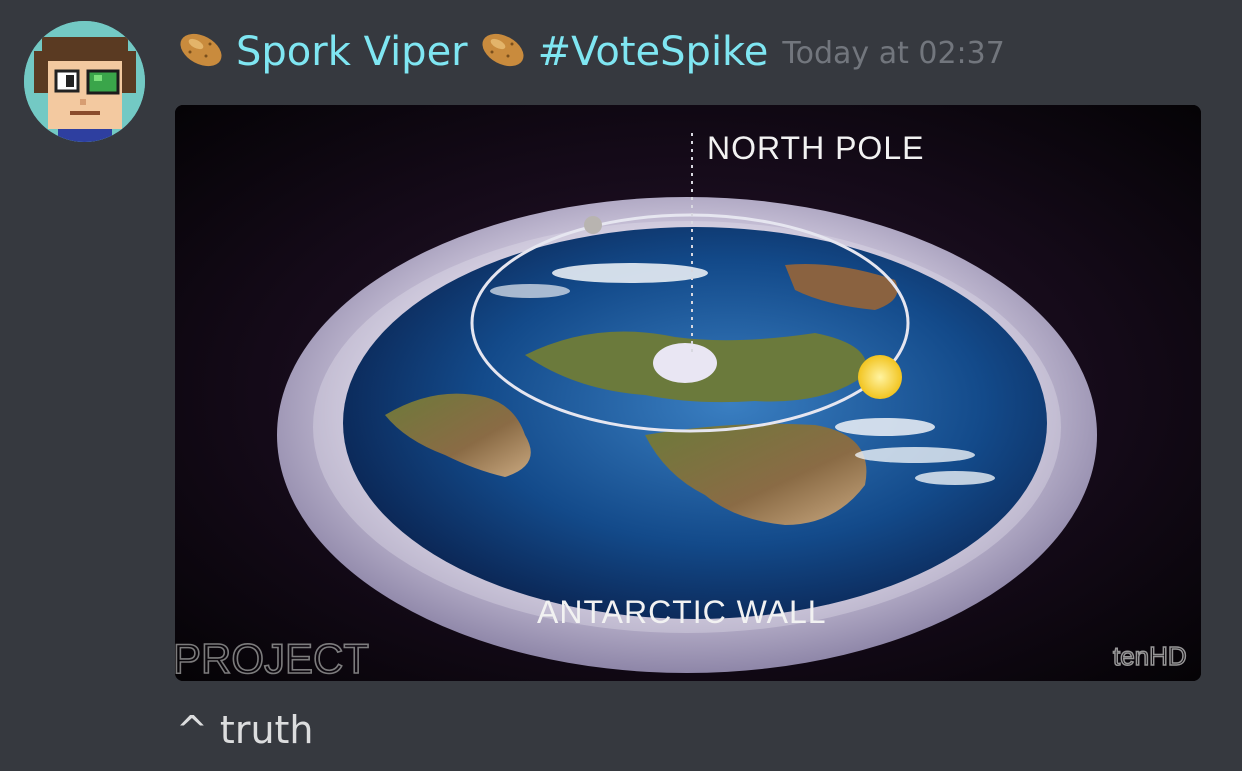 This screenshot has width=1242, height=771. Describe the element at coordinates (84, 81) in the screenshot. I see `user-avatar` at that location.